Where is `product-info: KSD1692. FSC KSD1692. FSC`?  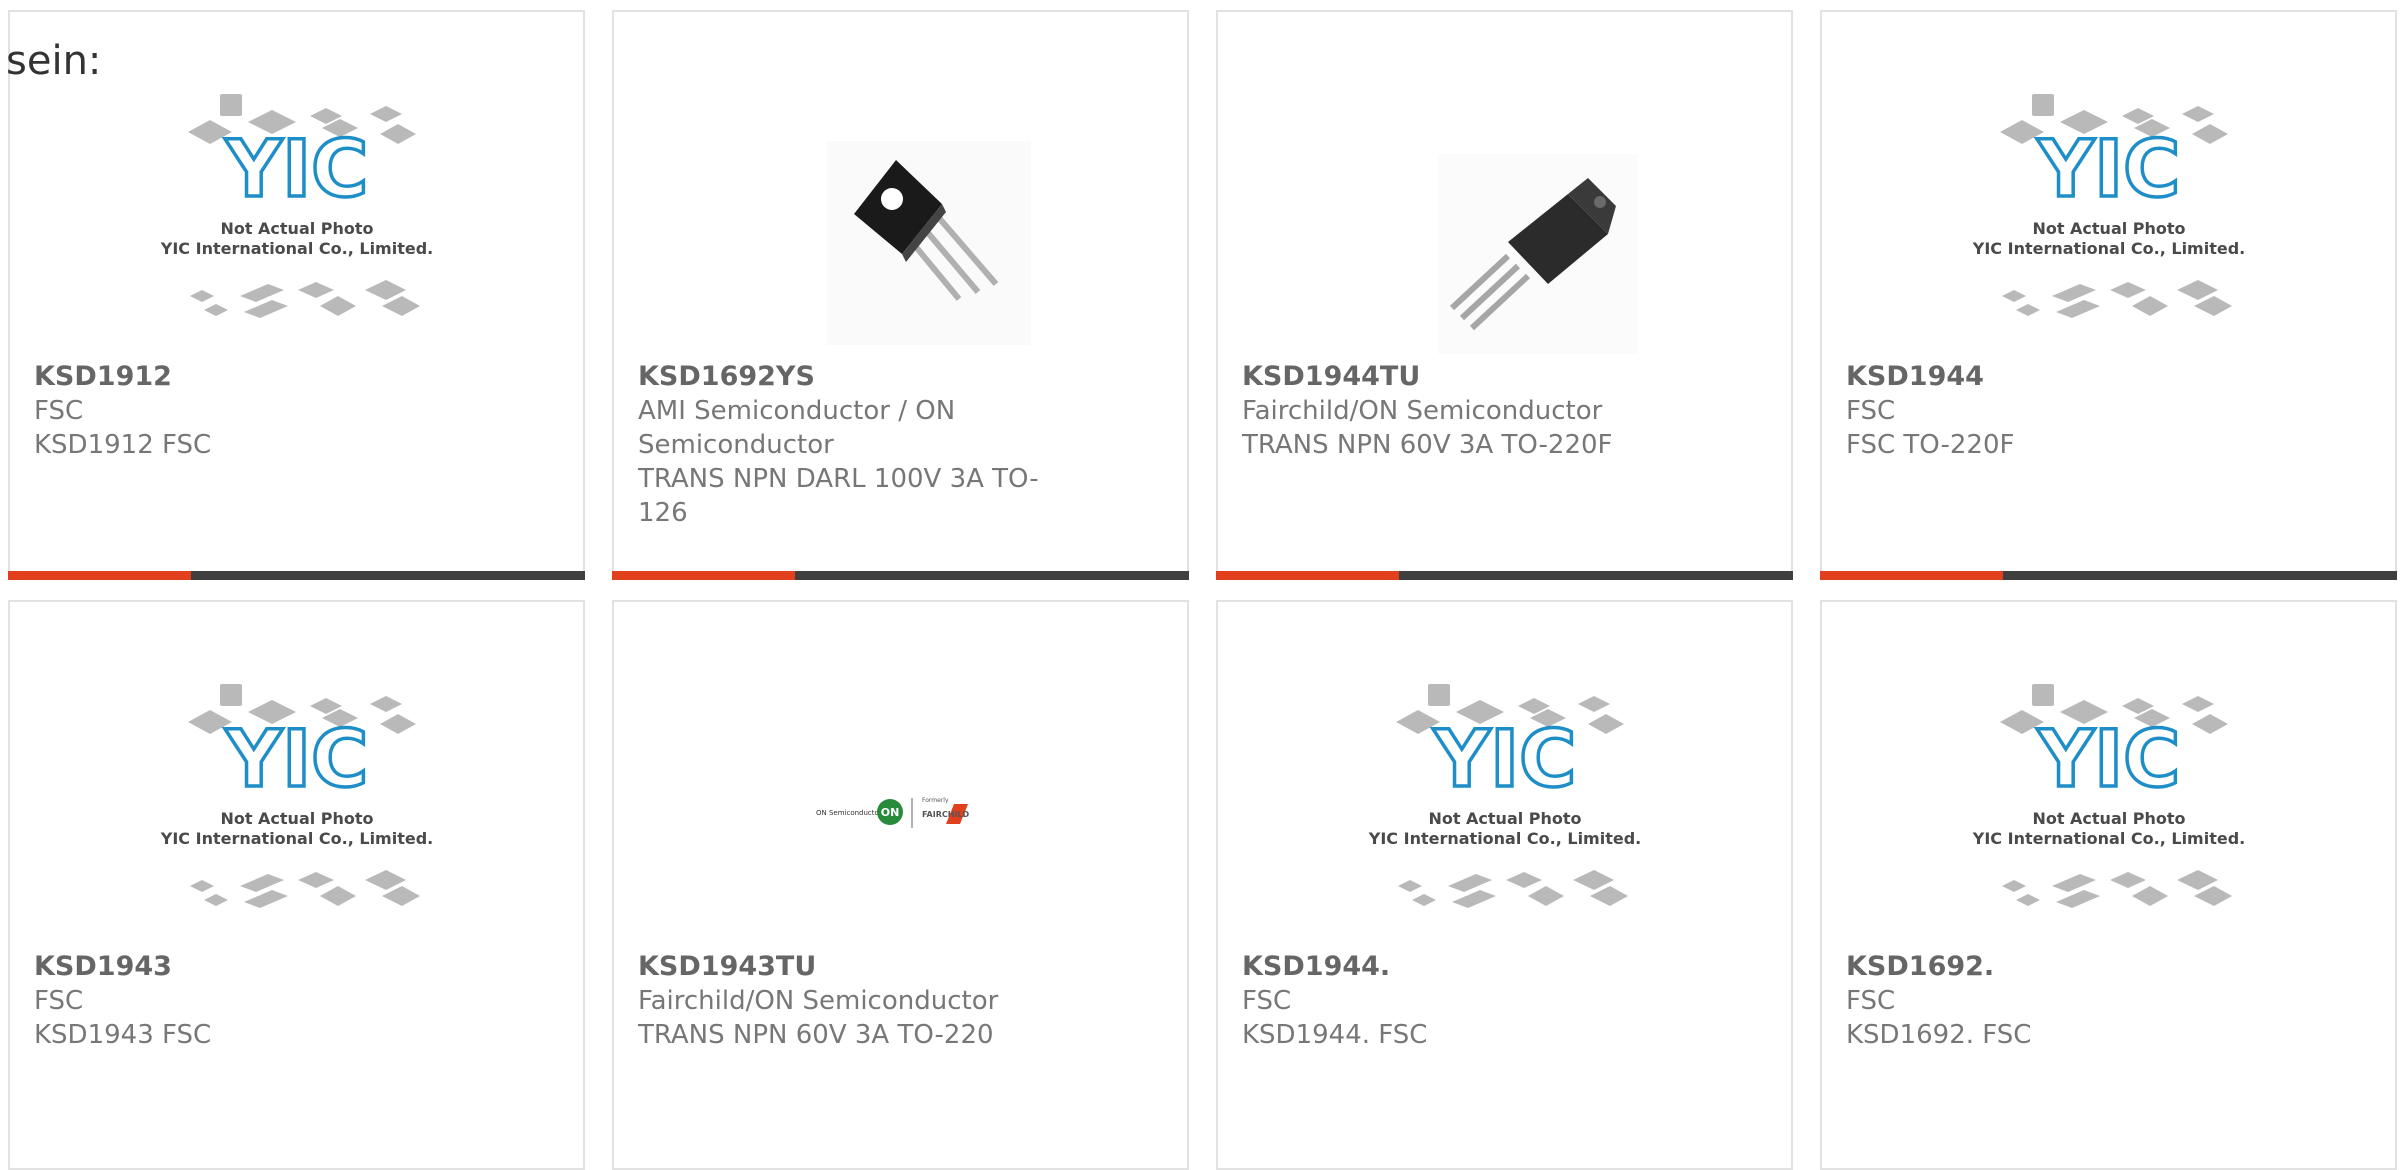 product-info: KSD1692. FSC KSD1692. FSC is located at coordinates (2056, 1001).